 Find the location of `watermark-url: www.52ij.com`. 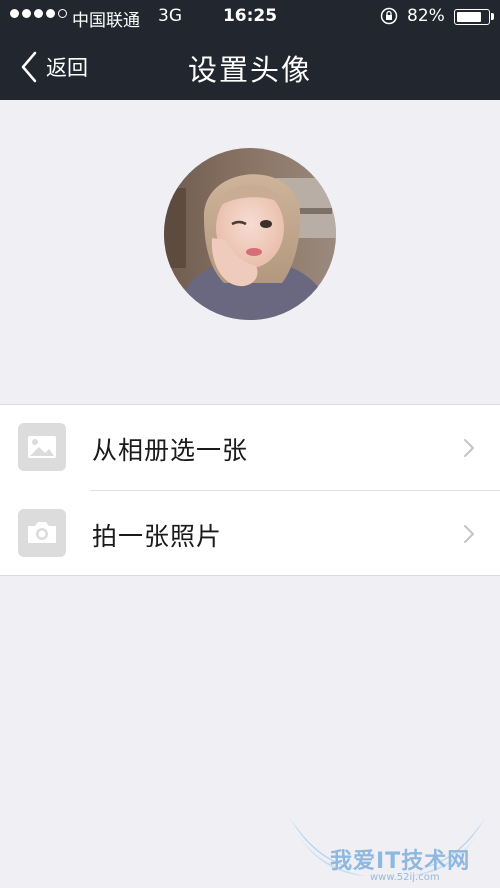

watermark-url: www.52ij.com is located at coordinates (405, 877).